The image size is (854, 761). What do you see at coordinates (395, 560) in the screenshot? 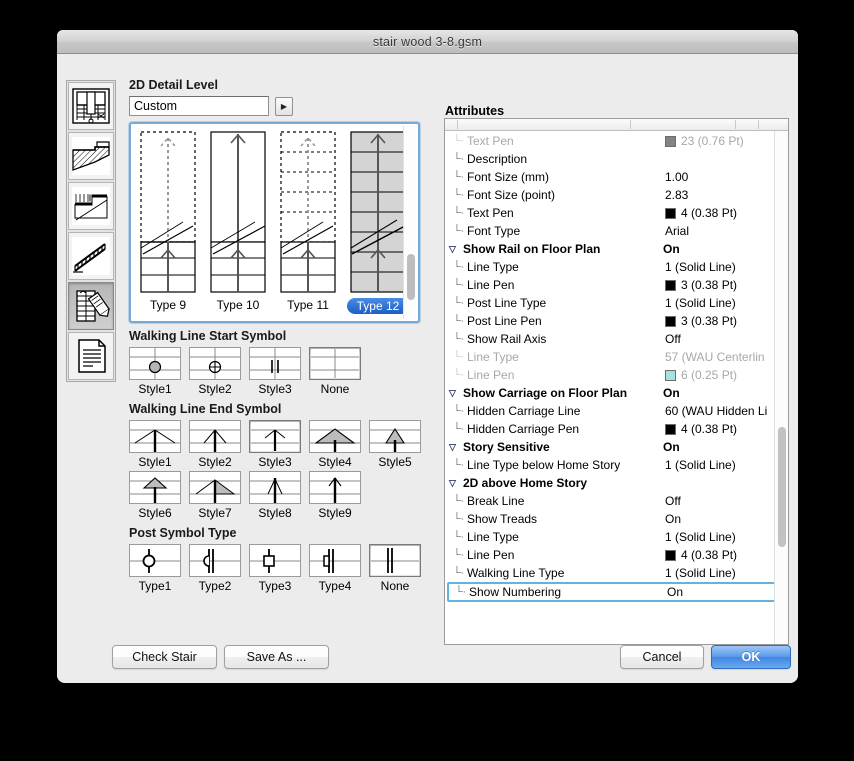
I see `post-none-icon` at bounding box center [395, 560].